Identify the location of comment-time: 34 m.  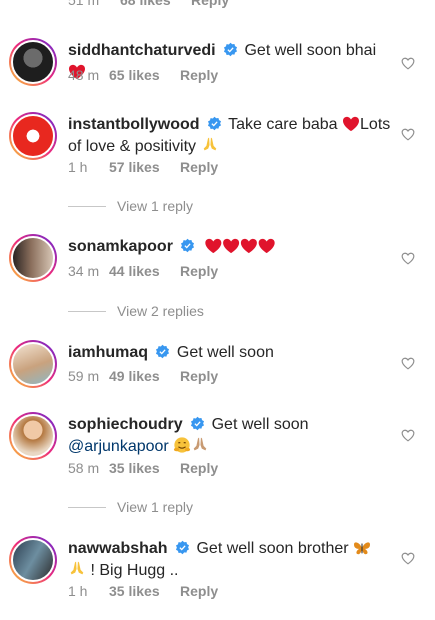
(84, 271).